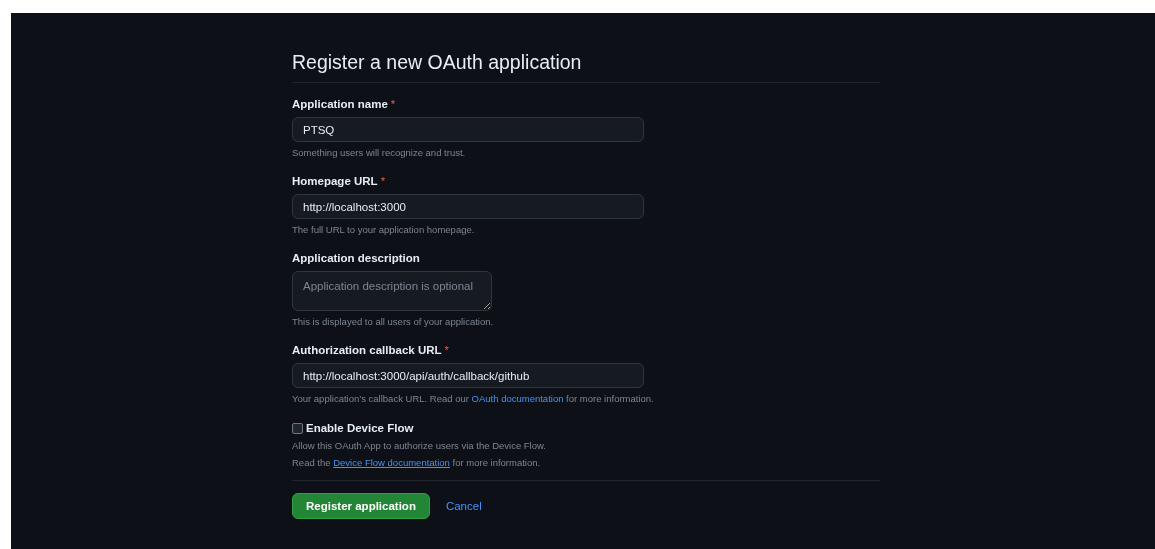 Image resolution: width=1155 pixels, height=549 pixels. Describe the element at coordinates (384, 229) in the screenshot. I see `hint-text: The full URL to your application homepage.` at that location.